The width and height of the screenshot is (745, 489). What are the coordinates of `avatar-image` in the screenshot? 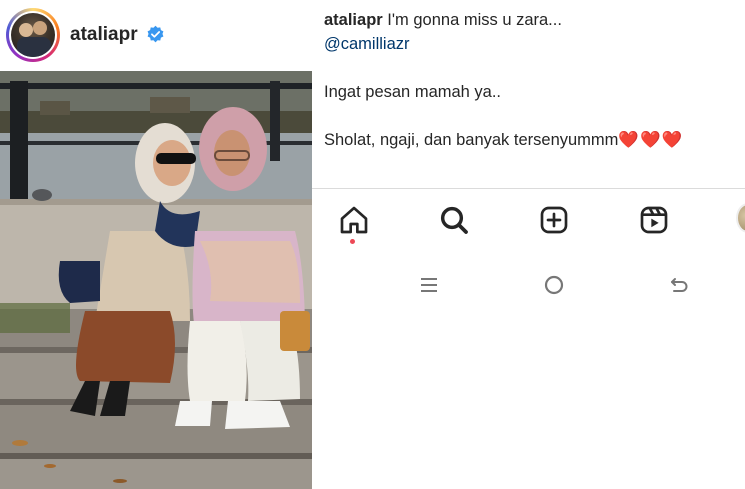 It's located at (33, 35).